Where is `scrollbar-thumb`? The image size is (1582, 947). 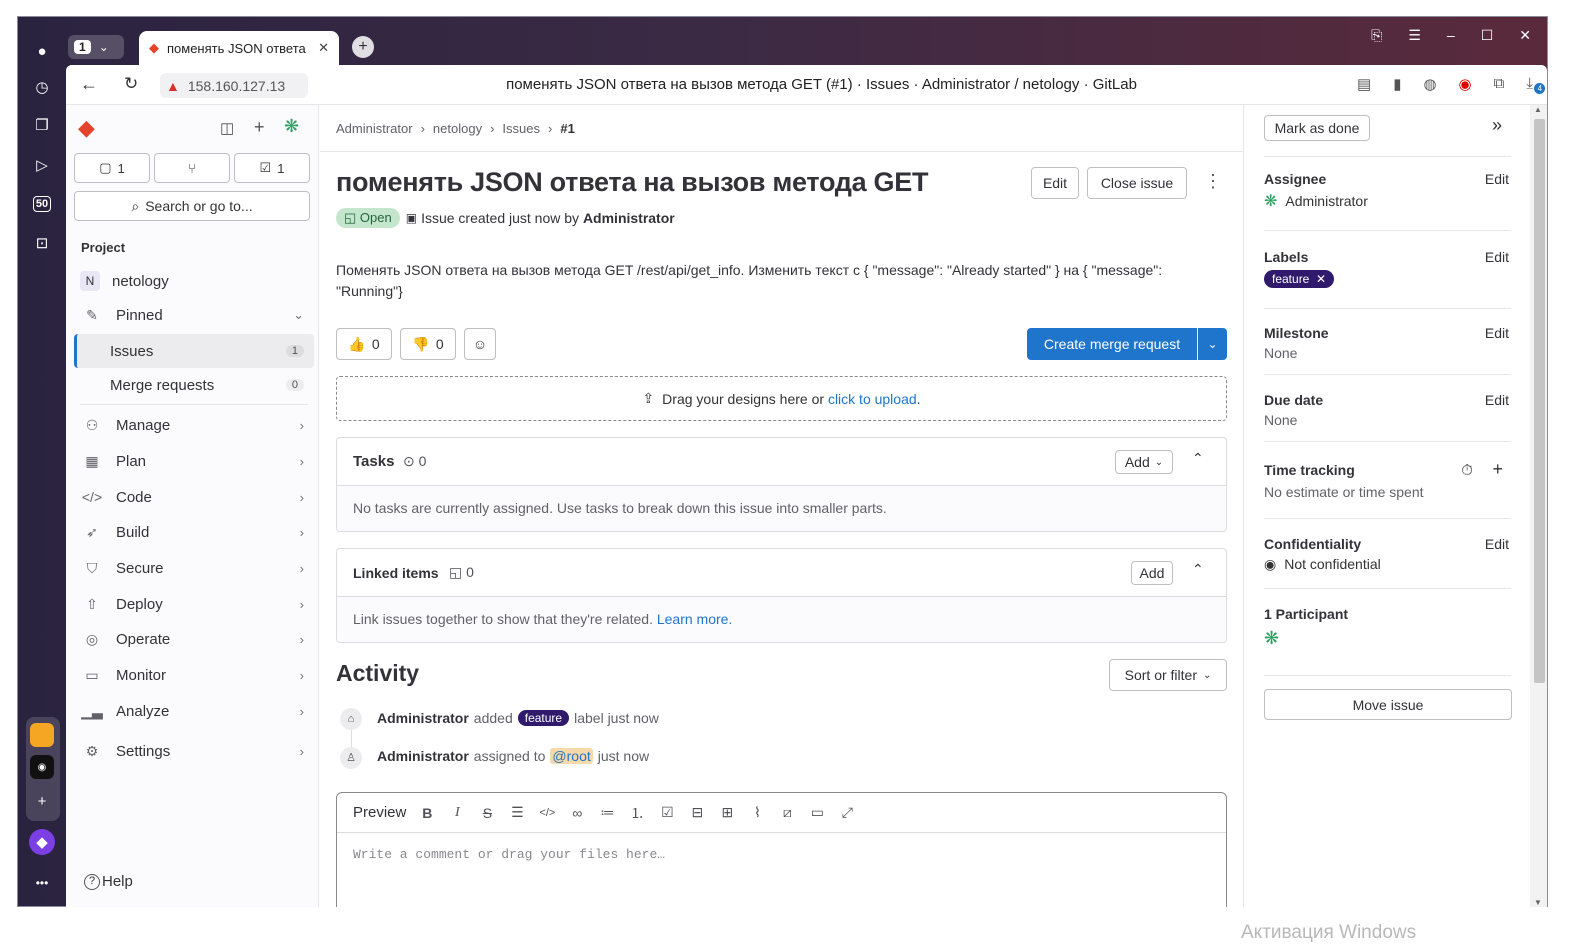
scrollbar-thumb is located at coordinates (1539, 401).